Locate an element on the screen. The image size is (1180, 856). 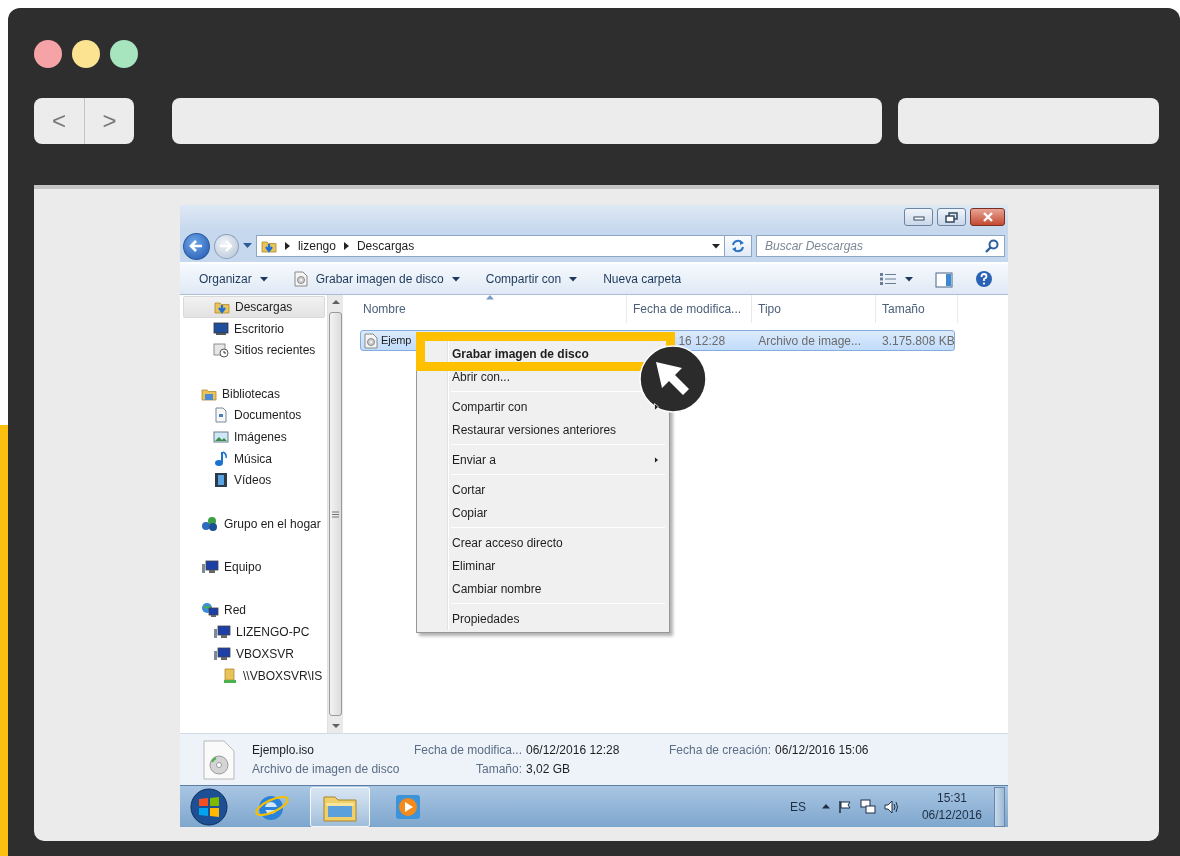
table-cell-text: 16 12:28 is located at coordinates (702, 341).